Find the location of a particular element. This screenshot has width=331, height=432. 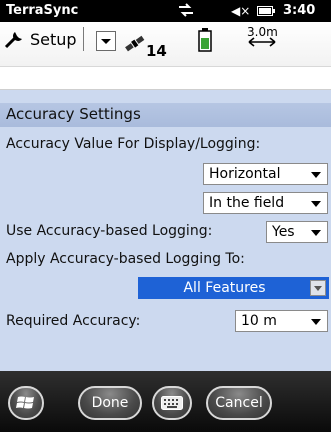

required-accuracy-select: 10 m is located at coordinates (281, 321).